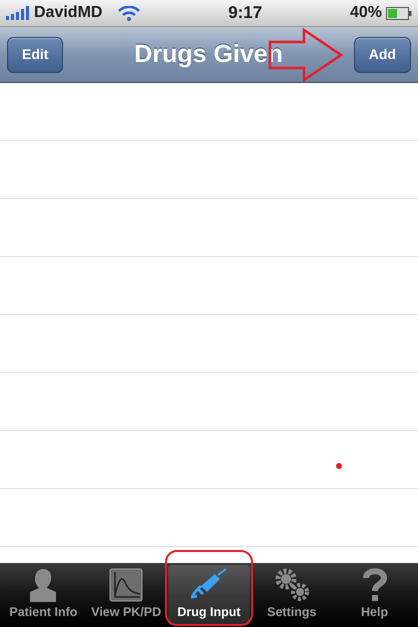 The width and height of the screenshot is (418, 627). I want to click on add-button: Add, so click(382, 54).